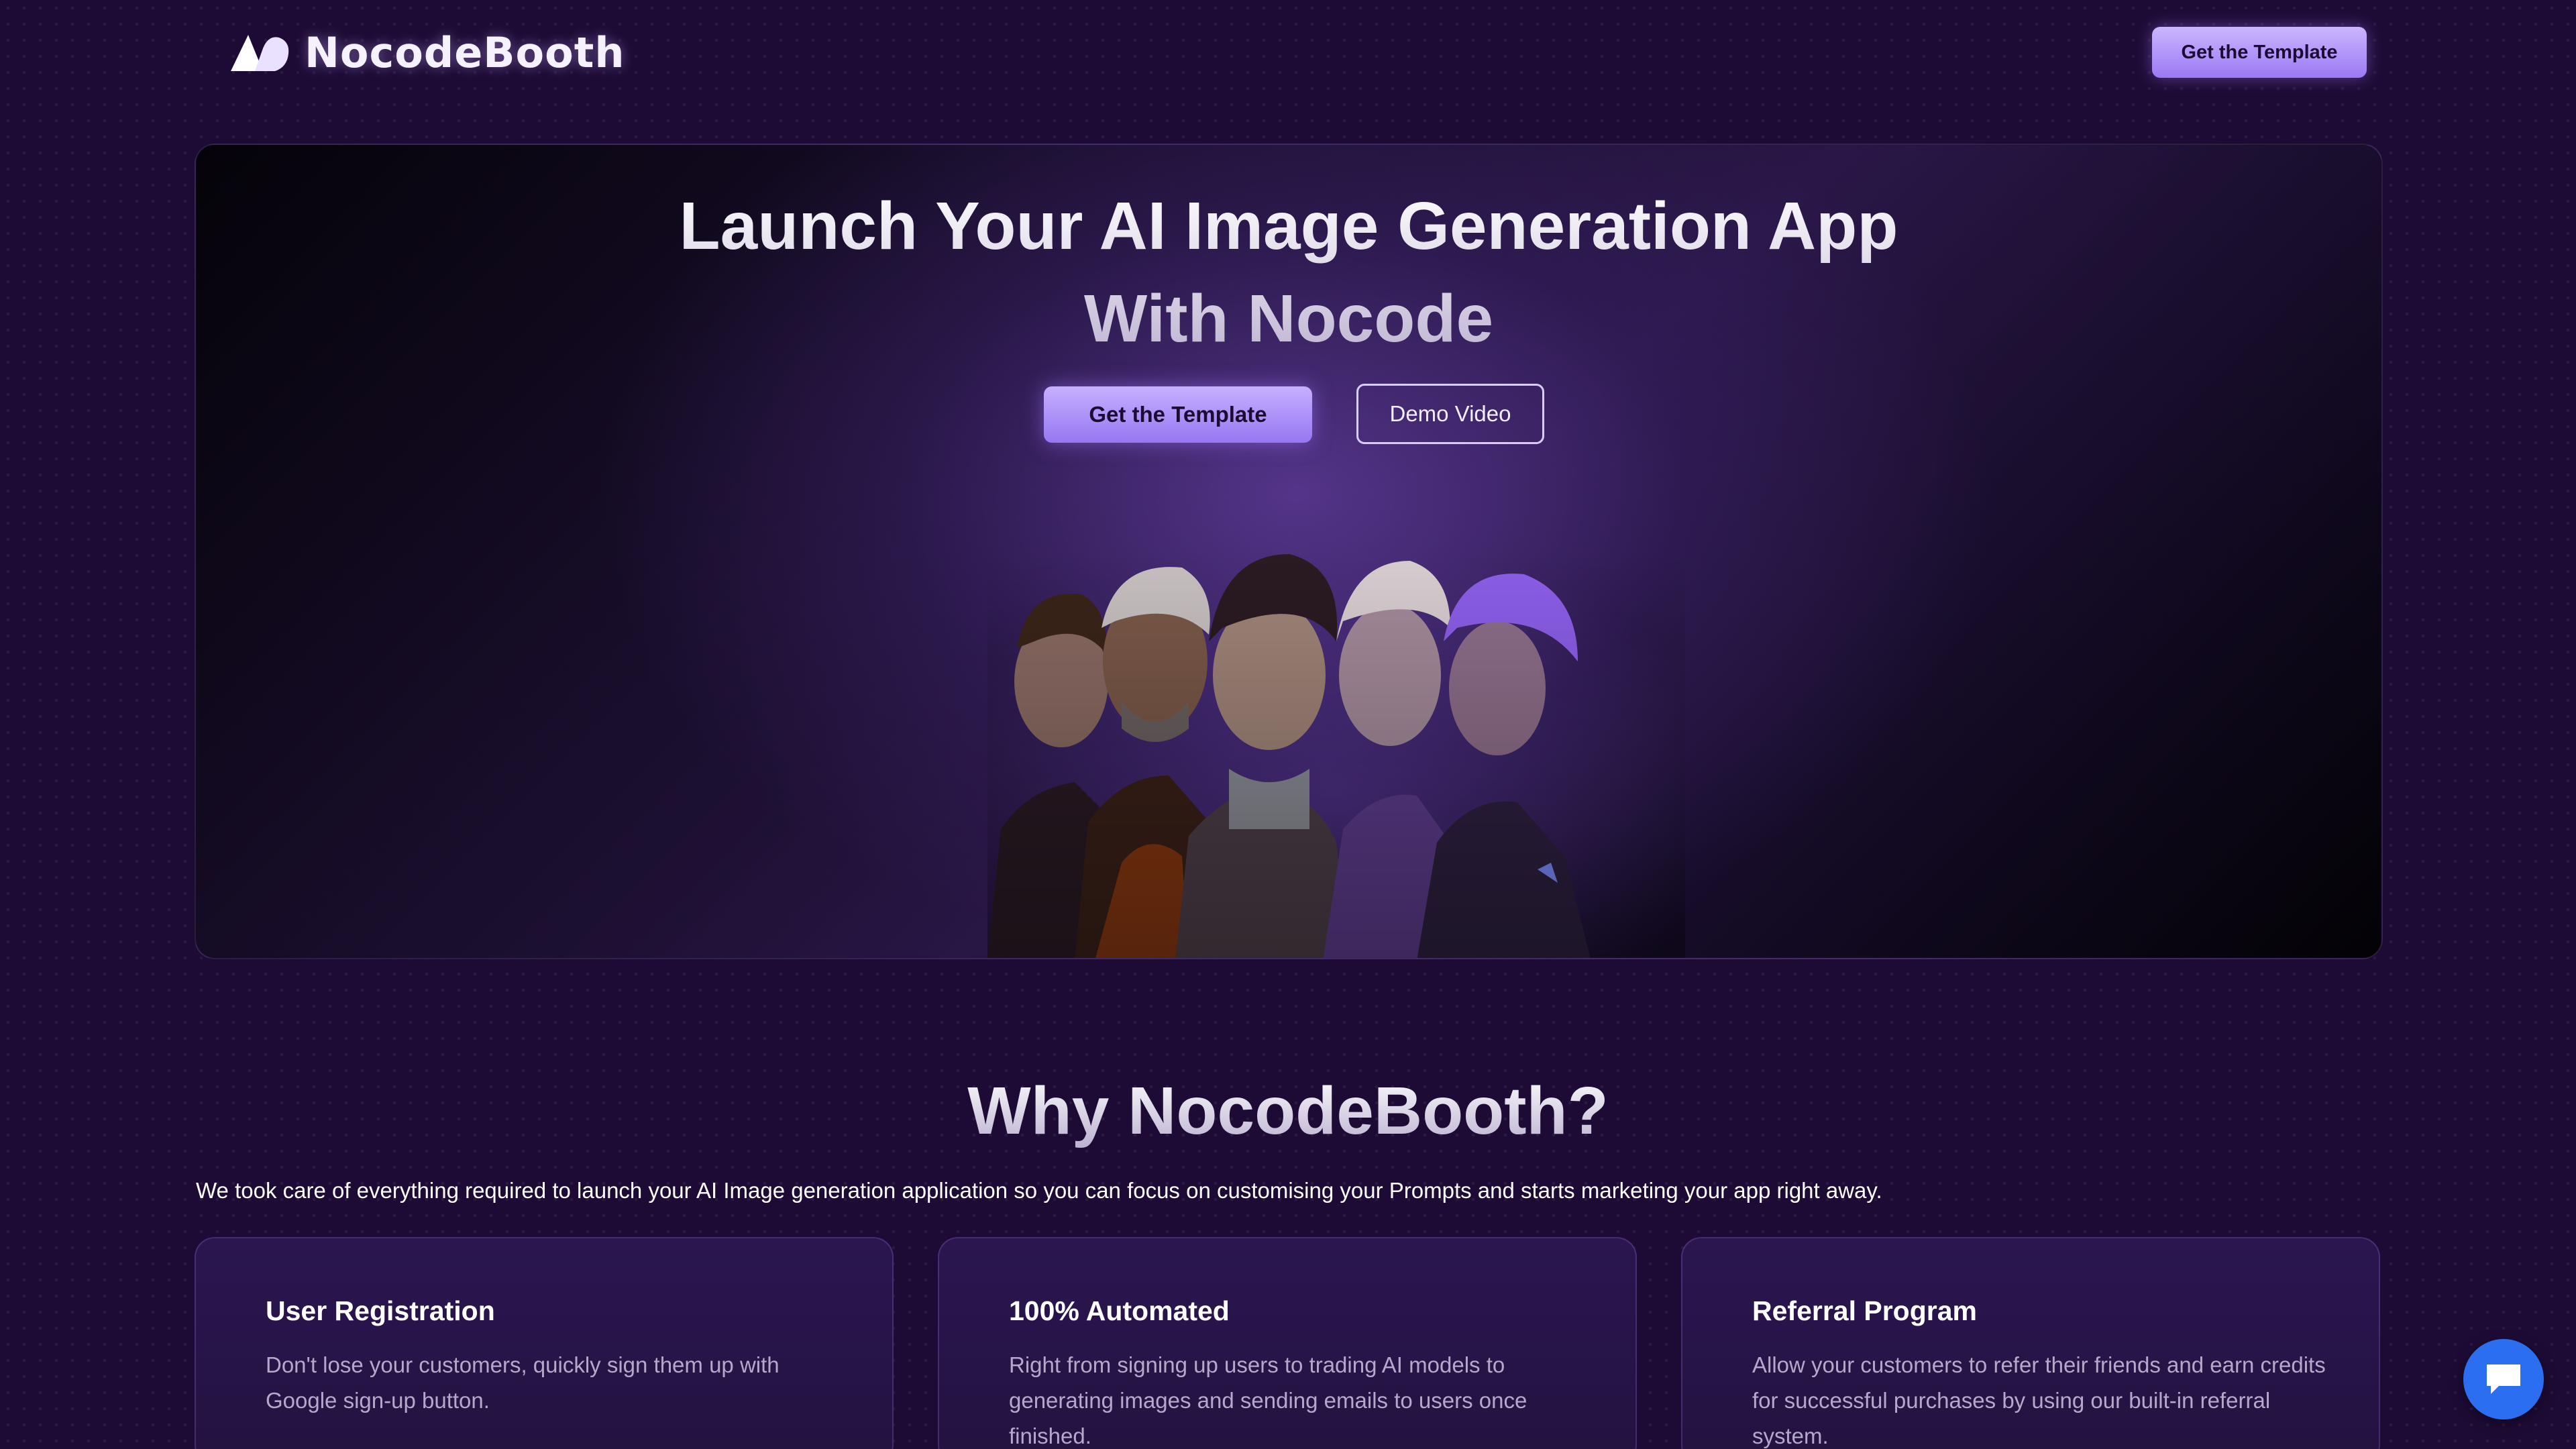 Image resolution: width=2576 pixels, height=1449 pixels. What do you see at coordinates (1119, 1310) in the screenshot?
I see `feature-card-title: 100% Automated` at bounding box center [1119, 1310].